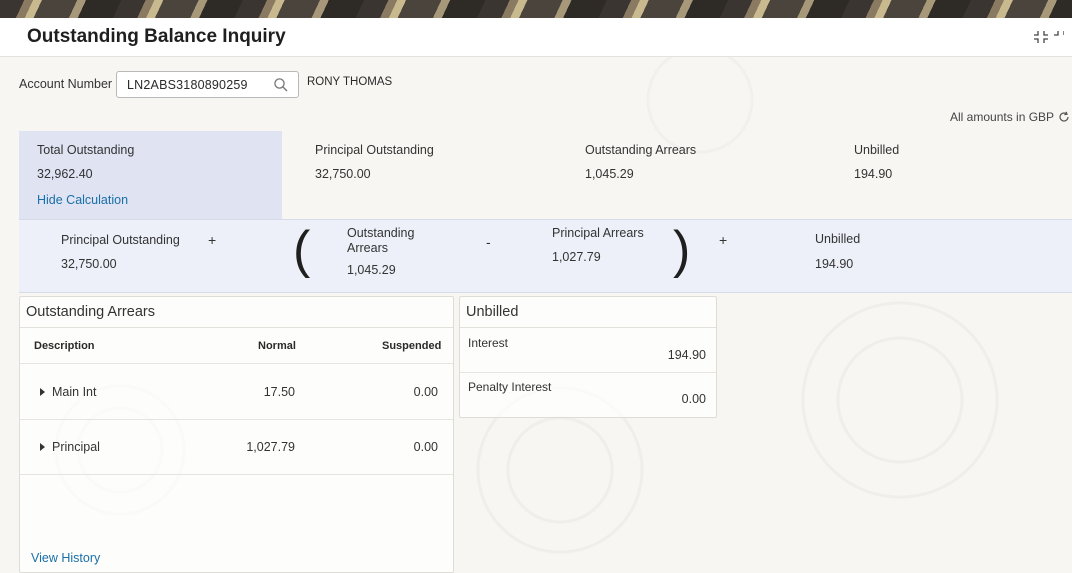 The width and height of the screenshot is (1072, 573). Describe the element at coordinates (1064, 117) in the screenshot. I see `refresh-icon` at that location.